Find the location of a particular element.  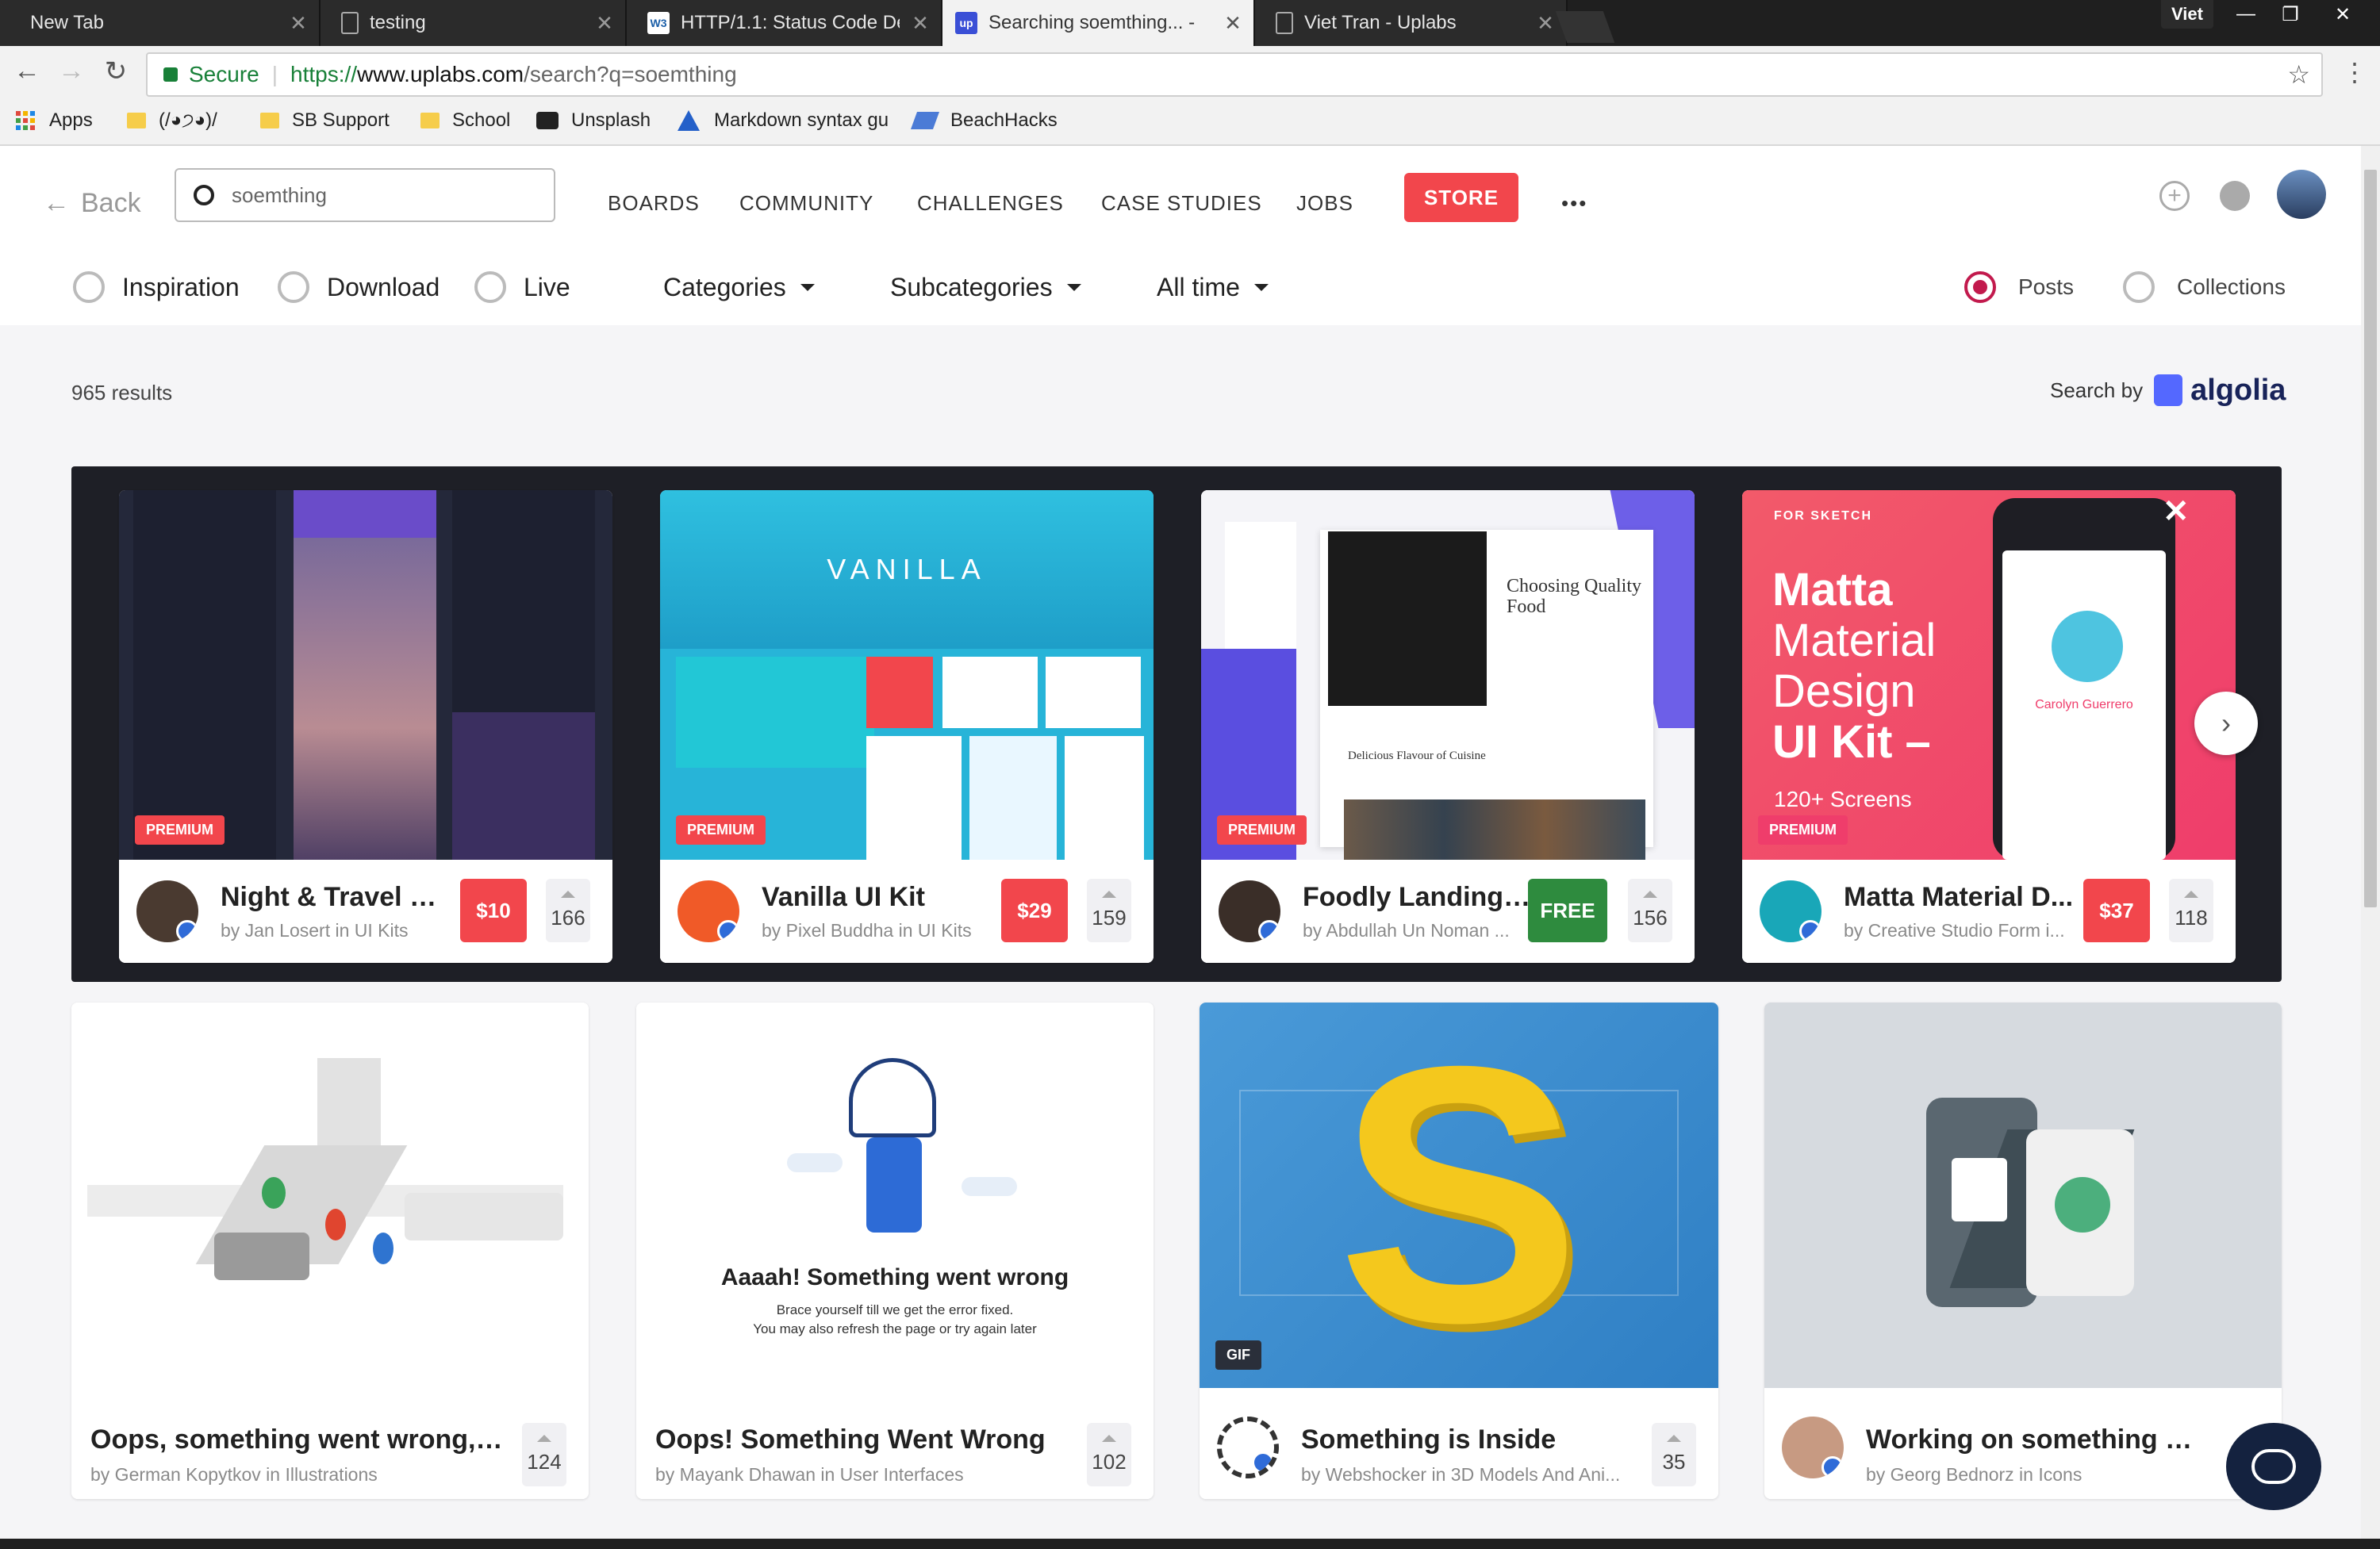

upvote-button: 118 is located at coordinates (2191, 911).